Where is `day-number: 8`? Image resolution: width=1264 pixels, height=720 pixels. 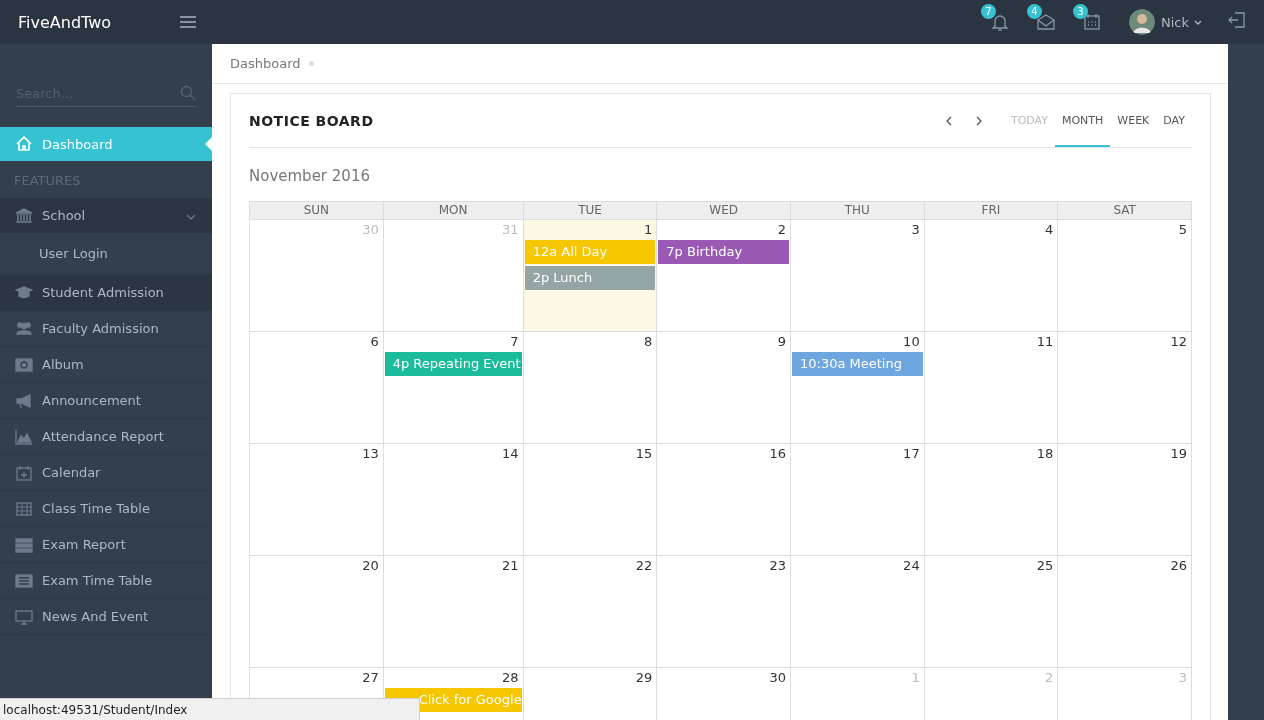 day-number: 8 is located at coordinates (648, 341).